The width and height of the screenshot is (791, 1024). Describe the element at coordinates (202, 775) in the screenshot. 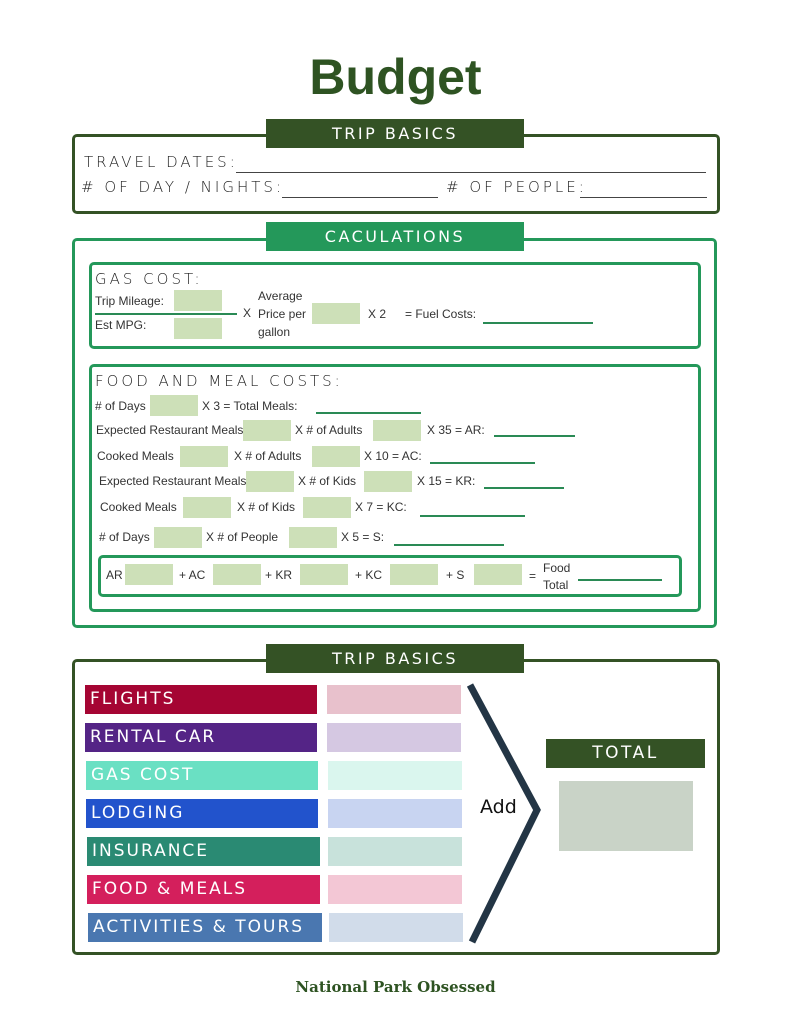

I see `category-label: GAS COST` at that location.